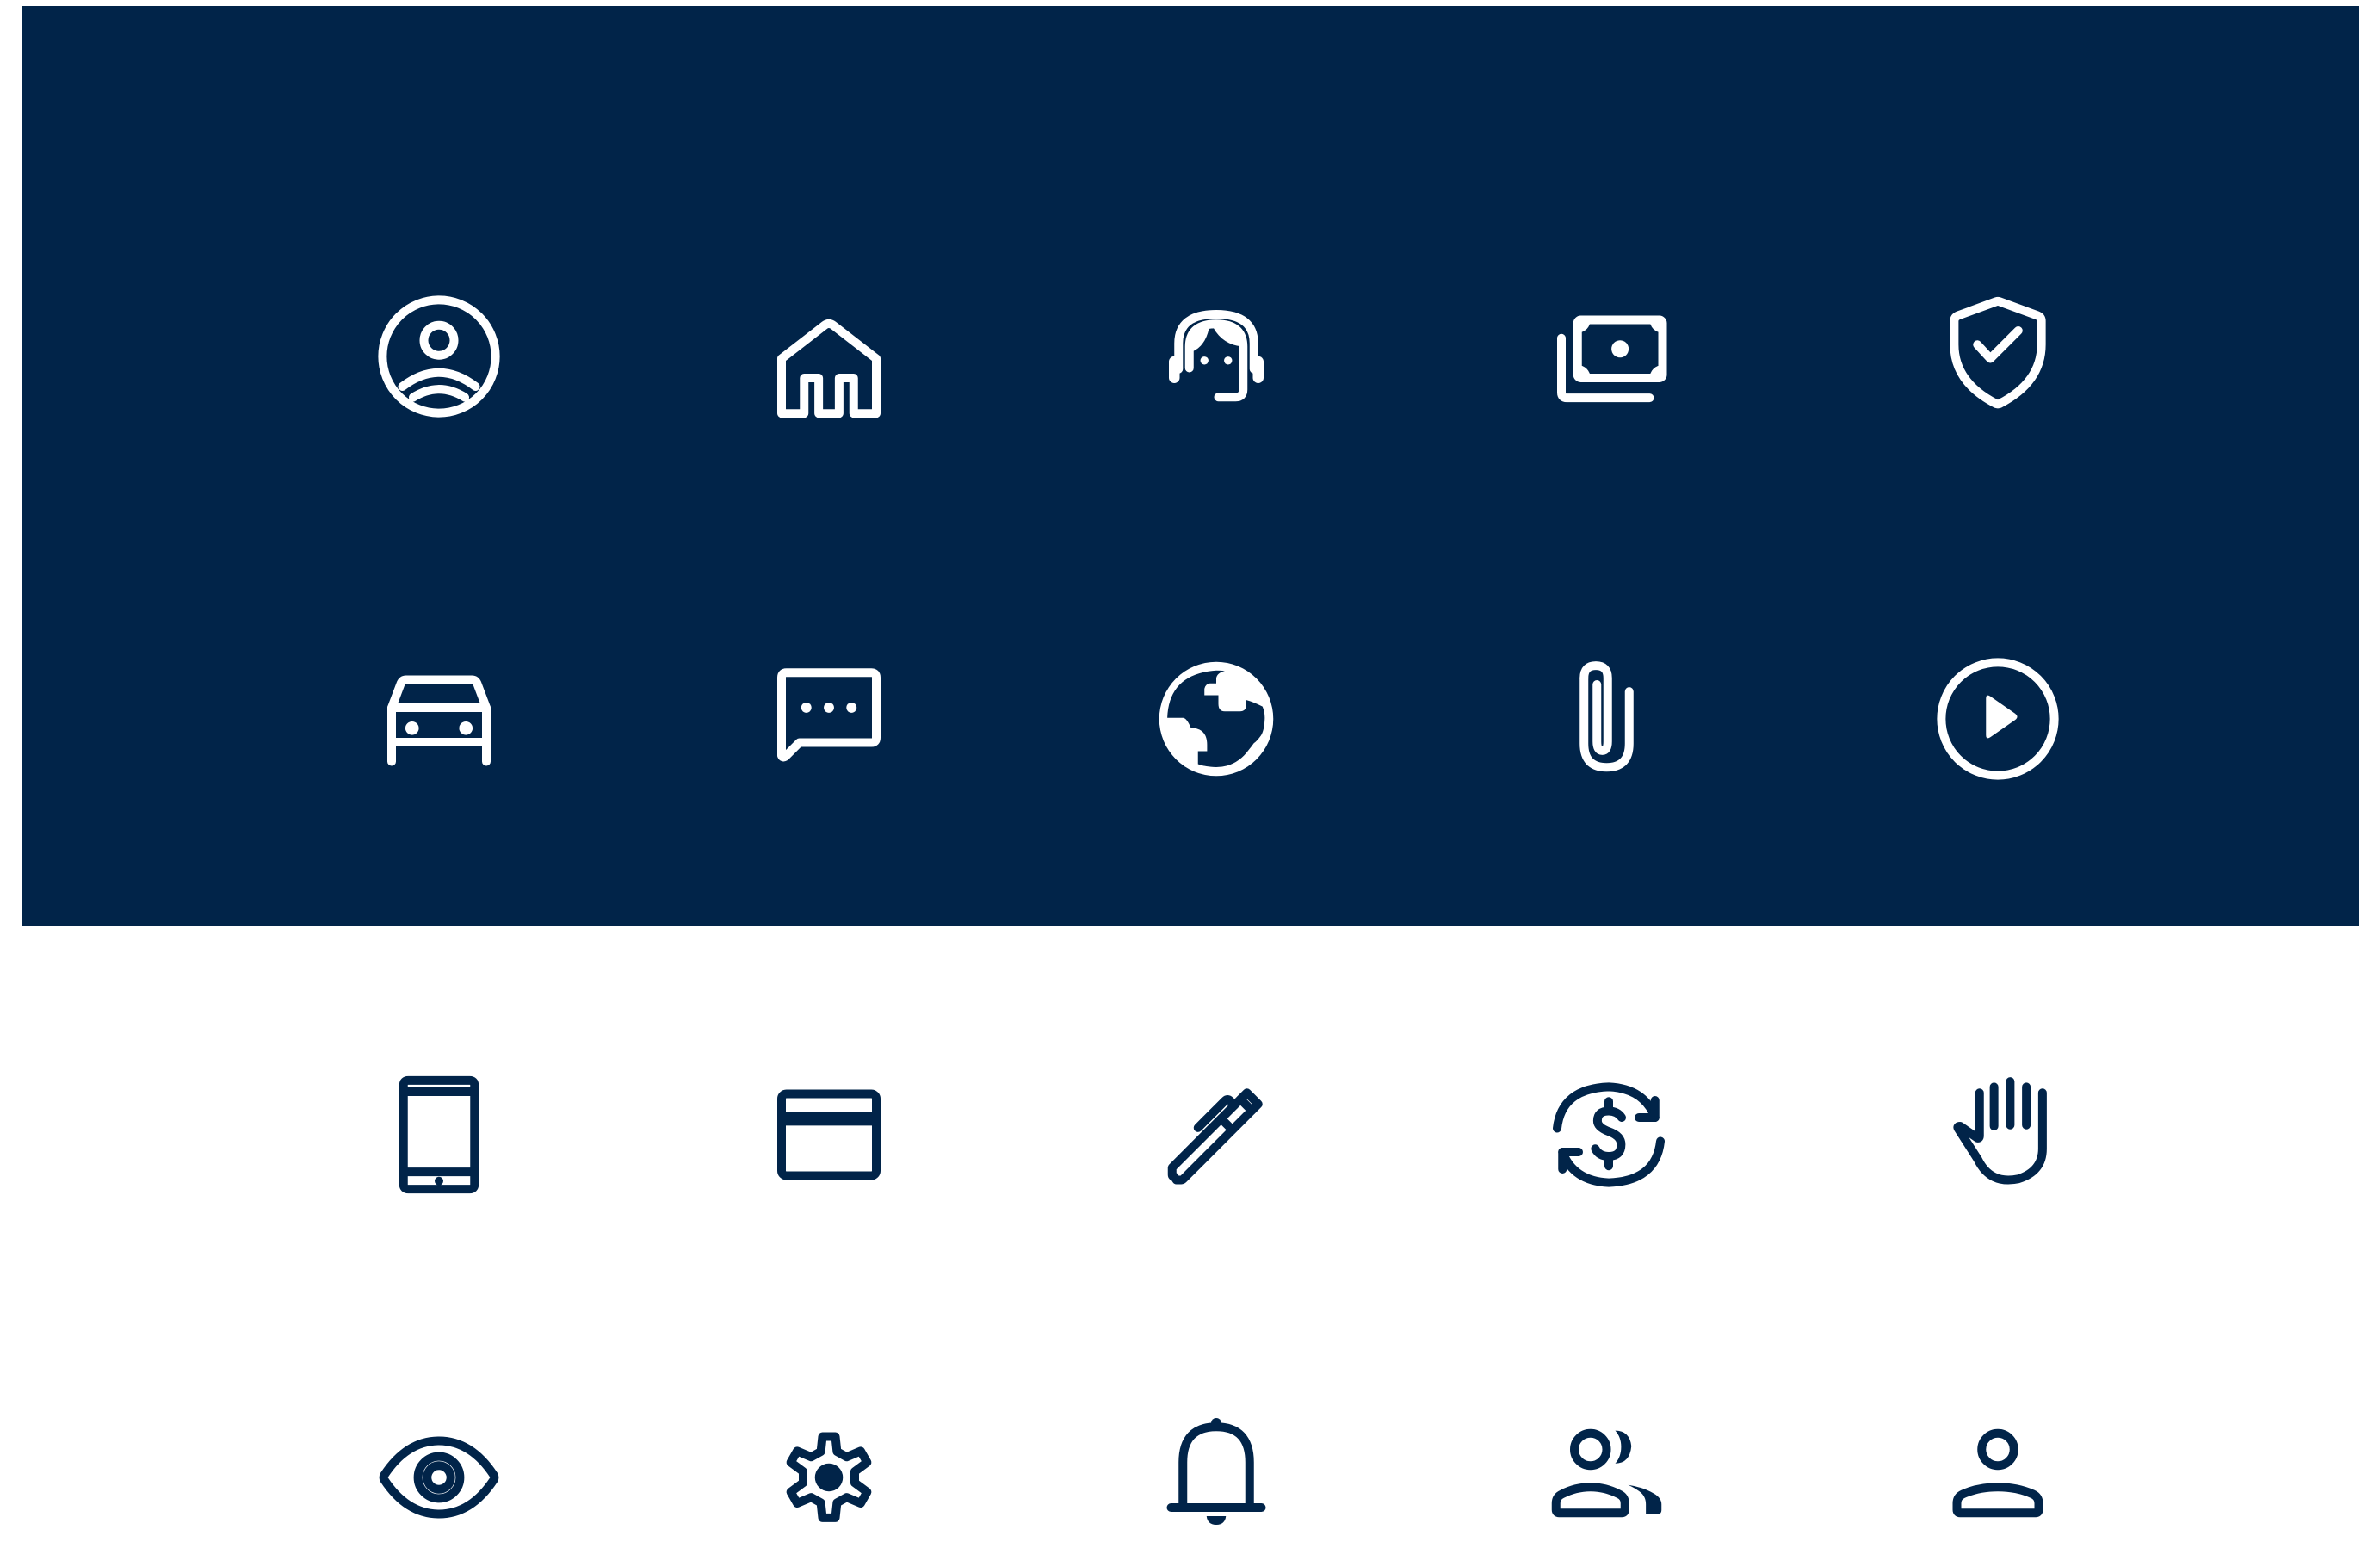 This screenshot has height=1542, width=2380. What do you see at coordinates (1609, 1135) in the screenshot?
I see `dollar-refresh-icon` at bounding box center [1609, 1135].